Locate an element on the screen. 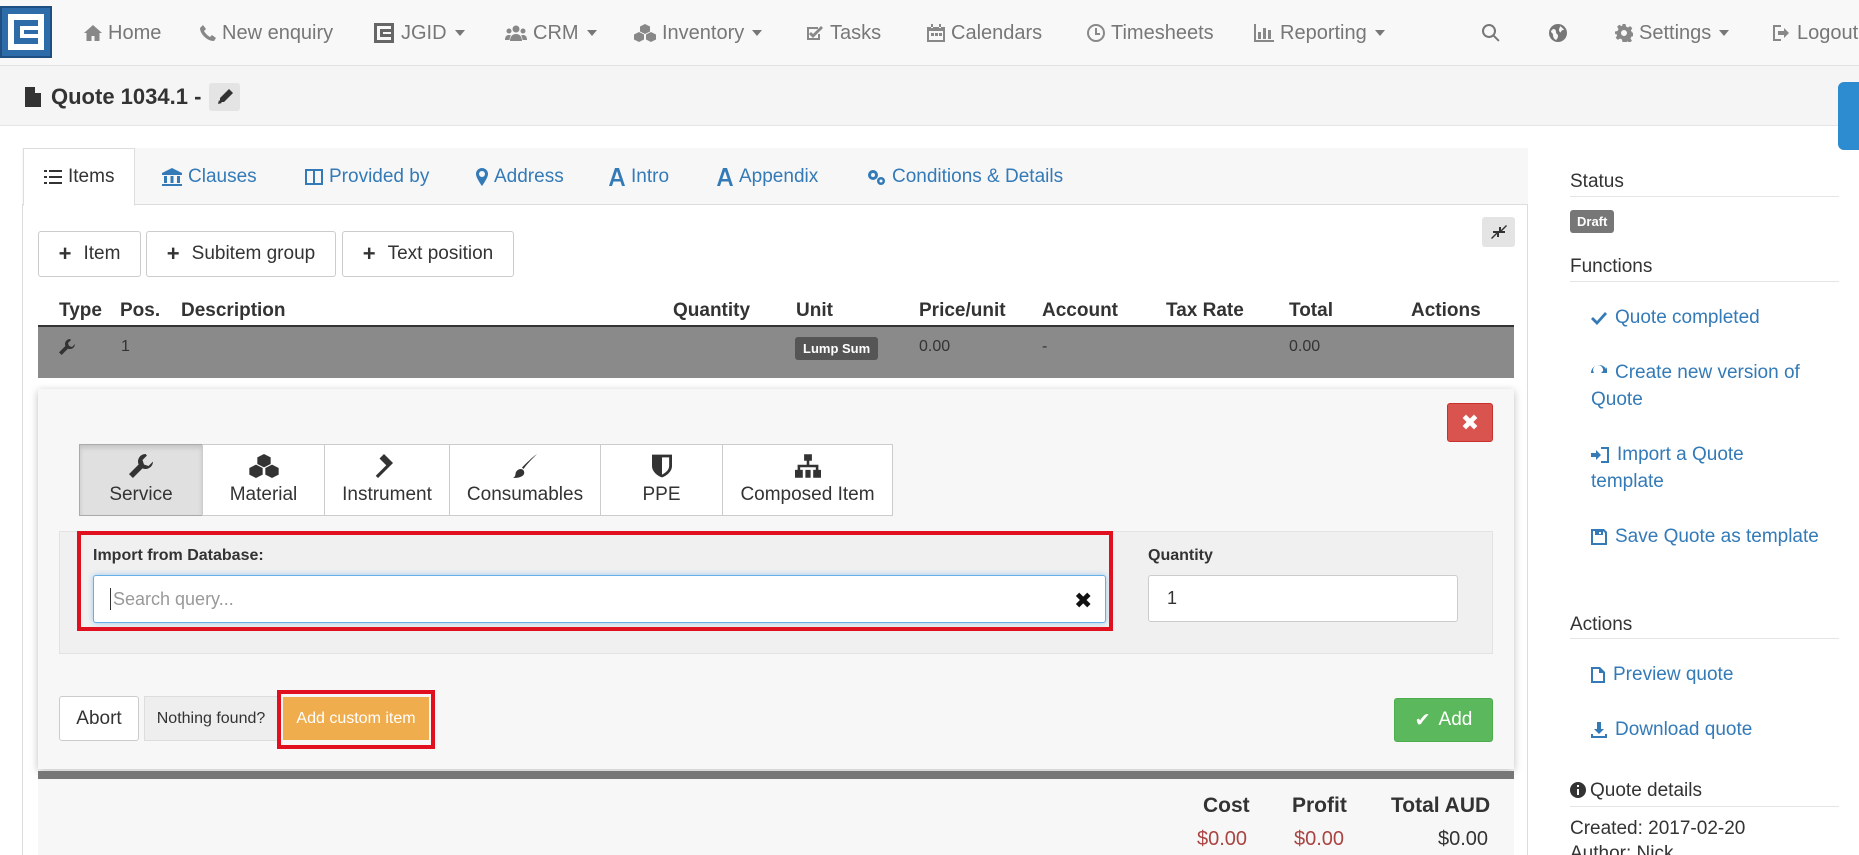 The width and height of the screenshot is (1859, 855). gavel-icon is located at coordinates (384, 466).